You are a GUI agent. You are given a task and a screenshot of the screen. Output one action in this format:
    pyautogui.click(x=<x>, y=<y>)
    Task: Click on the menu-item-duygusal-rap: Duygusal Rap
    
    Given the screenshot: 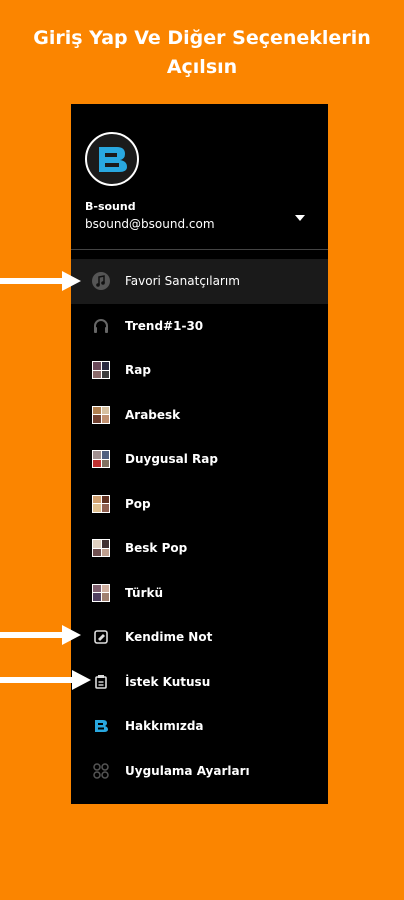 What is the action you would take?
    pyautogui.click(x=199, y=459)
    